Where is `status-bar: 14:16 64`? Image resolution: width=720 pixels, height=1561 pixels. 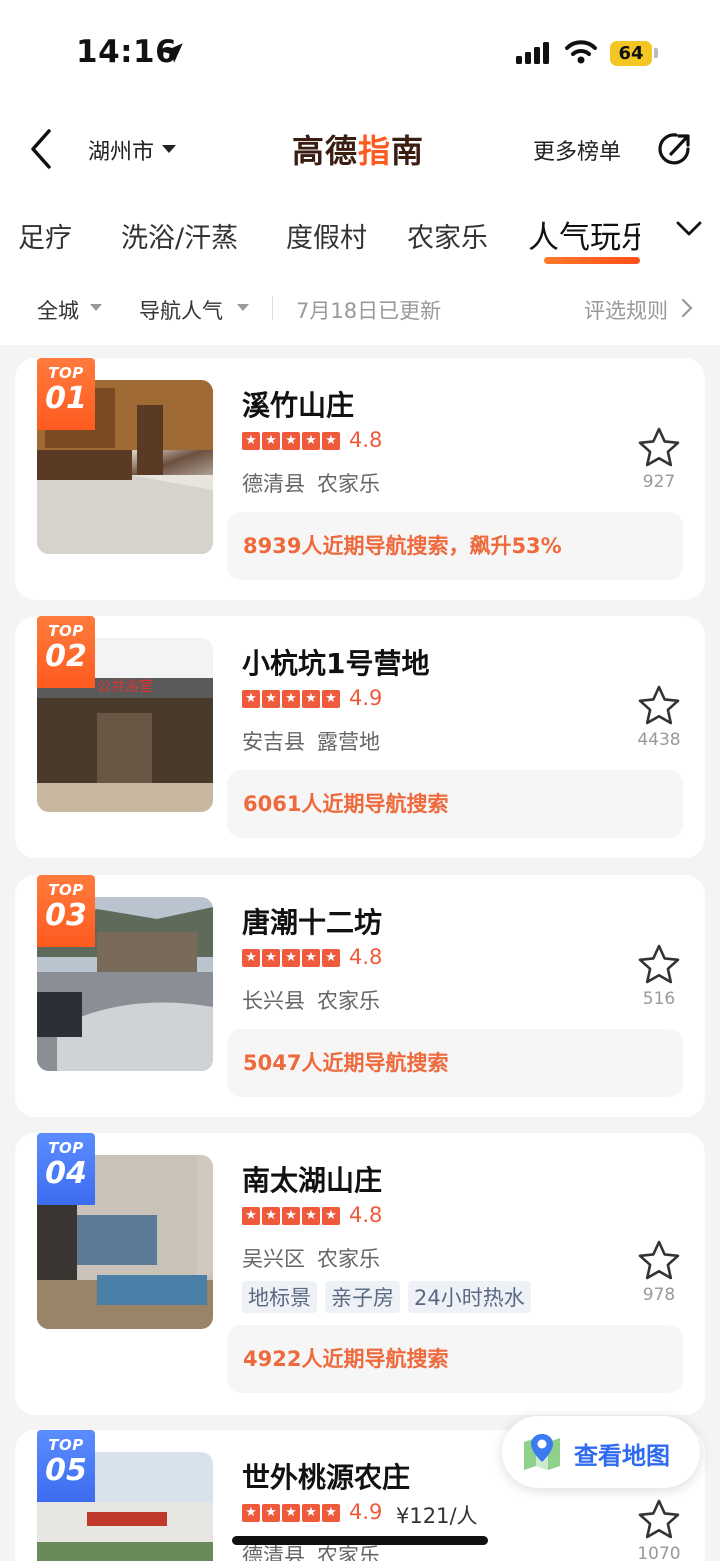
status-bar: 14:16 64 is located at coordinates (360, 50).